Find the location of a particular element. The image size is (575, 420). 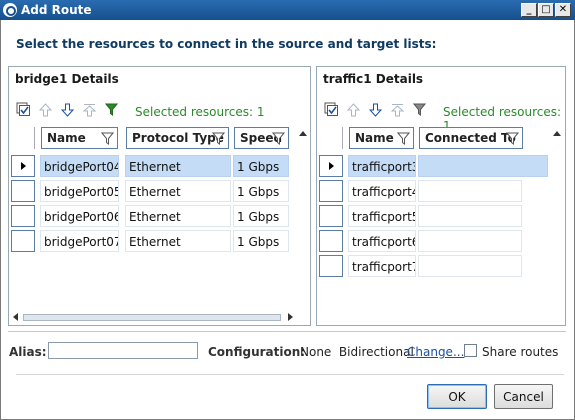

close-button: ✕ is located at coordinates (563, 10).